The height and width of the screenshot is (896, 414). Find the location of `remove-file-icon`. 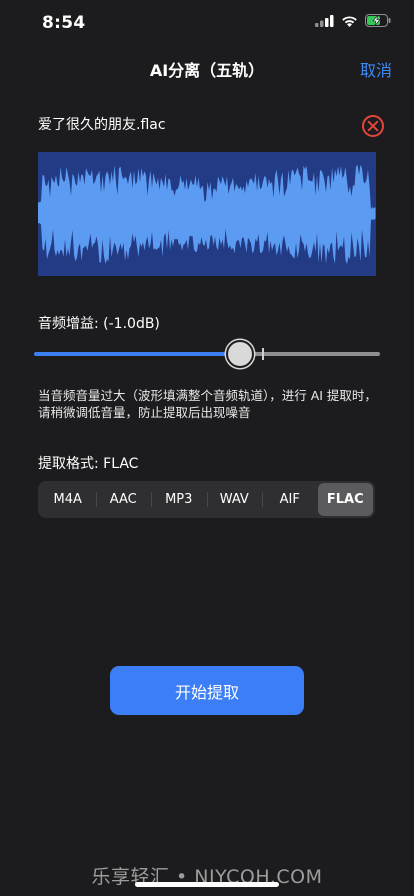

remove-file-icon is located at coordinates (373, 126).